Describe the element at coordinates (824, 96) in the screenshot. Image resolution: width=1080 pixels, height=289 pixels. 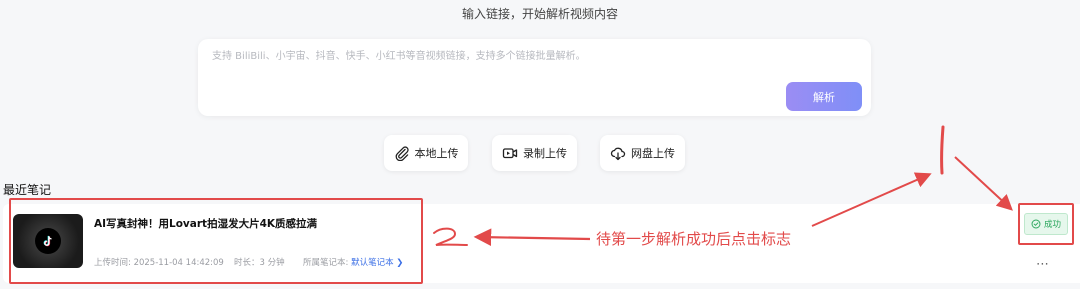
I see `parse-button: 解析` at that location.